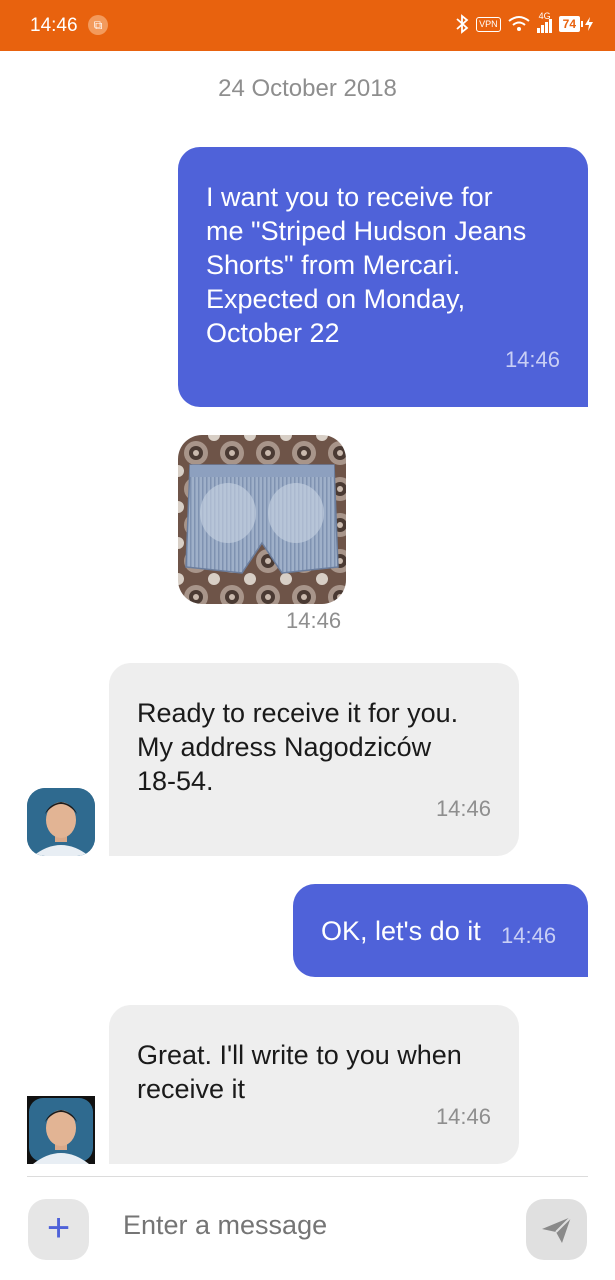  What do you see at coordinates (519, 23) in the screenshot?
I see `wifi-icon` at bounding box center [519, 23].